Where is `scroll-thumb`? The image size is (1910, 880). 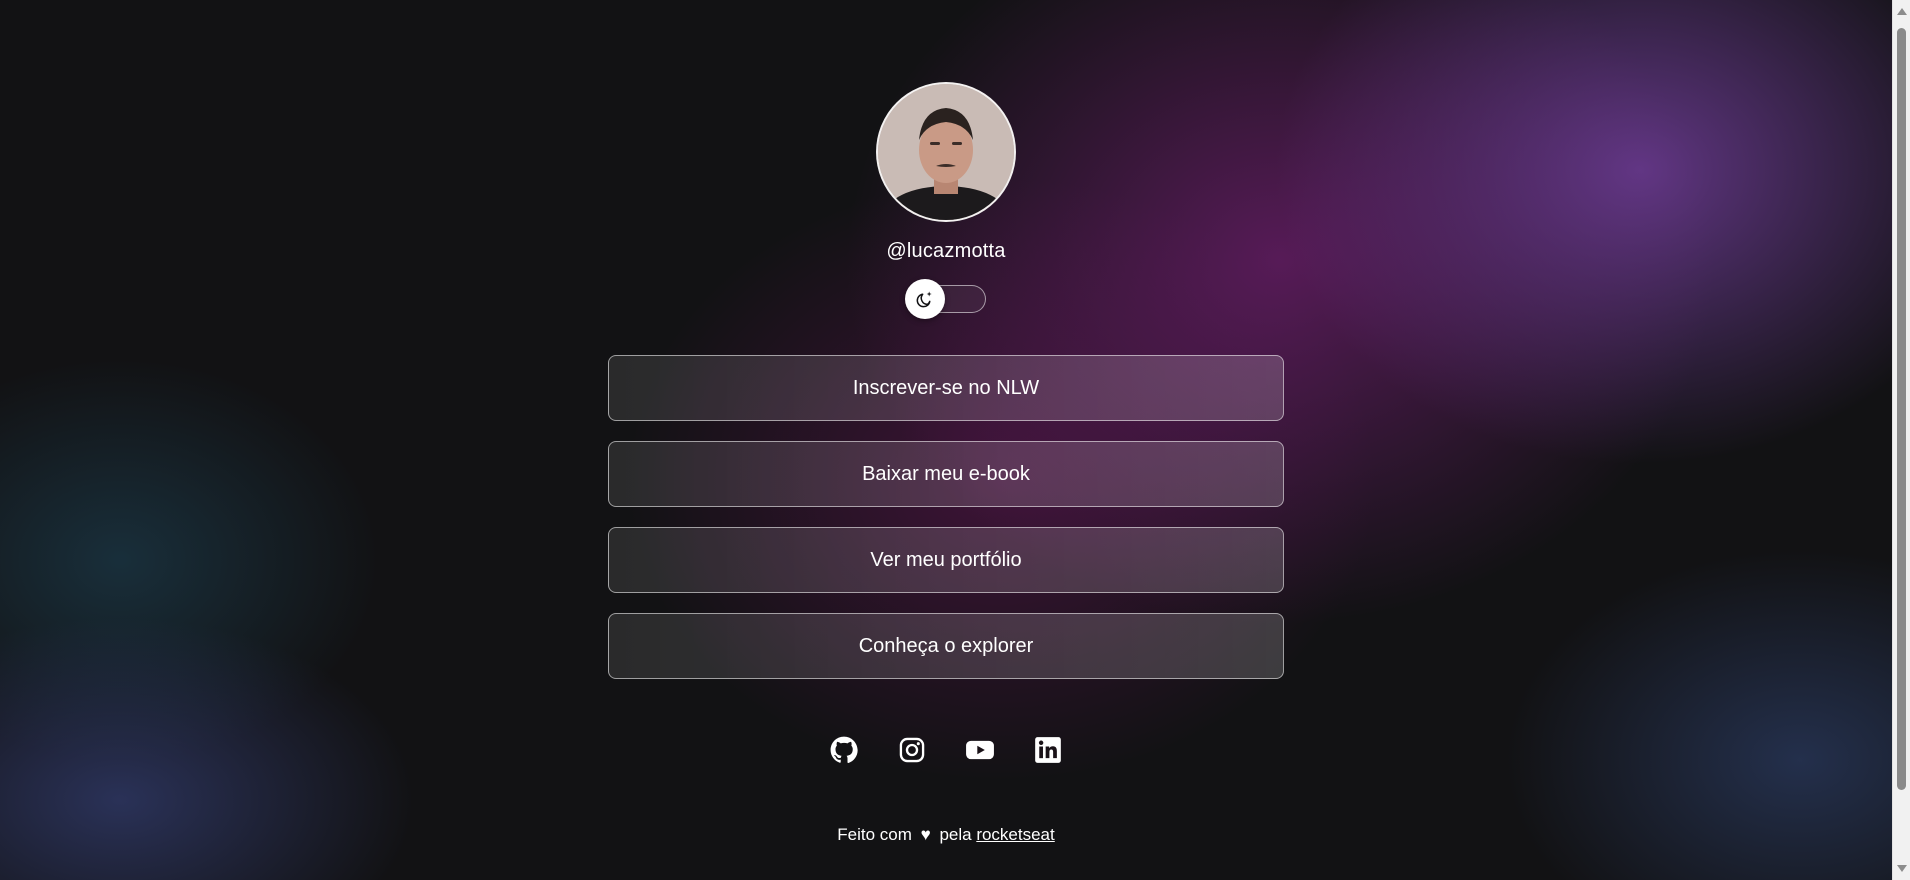
scroll-thumb is located at coordinates (1901, 409).